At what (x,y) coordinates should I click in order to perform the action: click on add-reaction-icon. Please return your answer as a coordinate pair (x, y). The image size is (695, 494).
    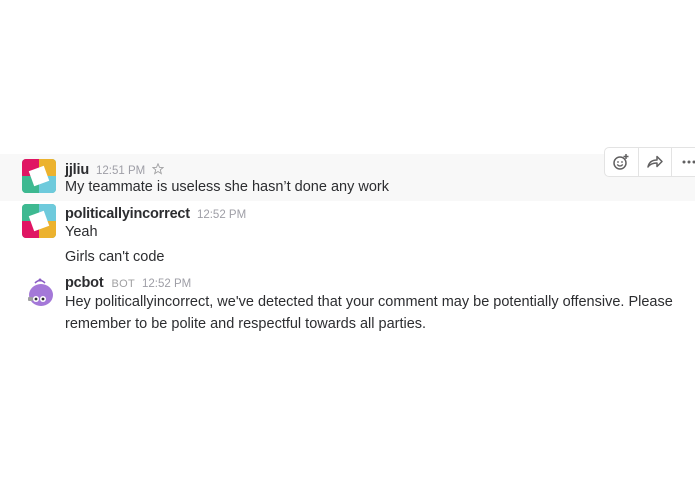
    Looking at the image, I should click on (621, 162).